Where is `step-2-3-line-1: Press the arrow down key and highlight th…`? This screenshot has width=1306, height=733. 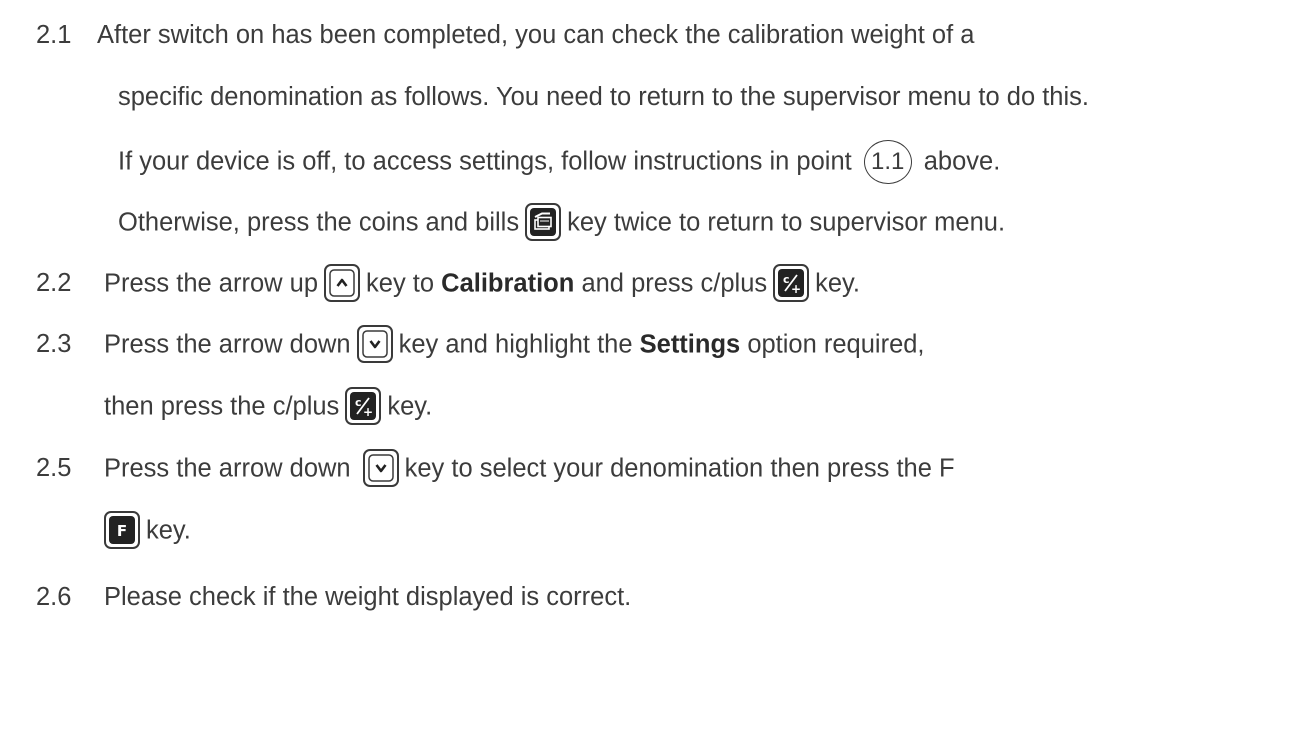
step-2-3-line-1: Press the arrow down key and highlight th… is located at coordinates (514, 344).